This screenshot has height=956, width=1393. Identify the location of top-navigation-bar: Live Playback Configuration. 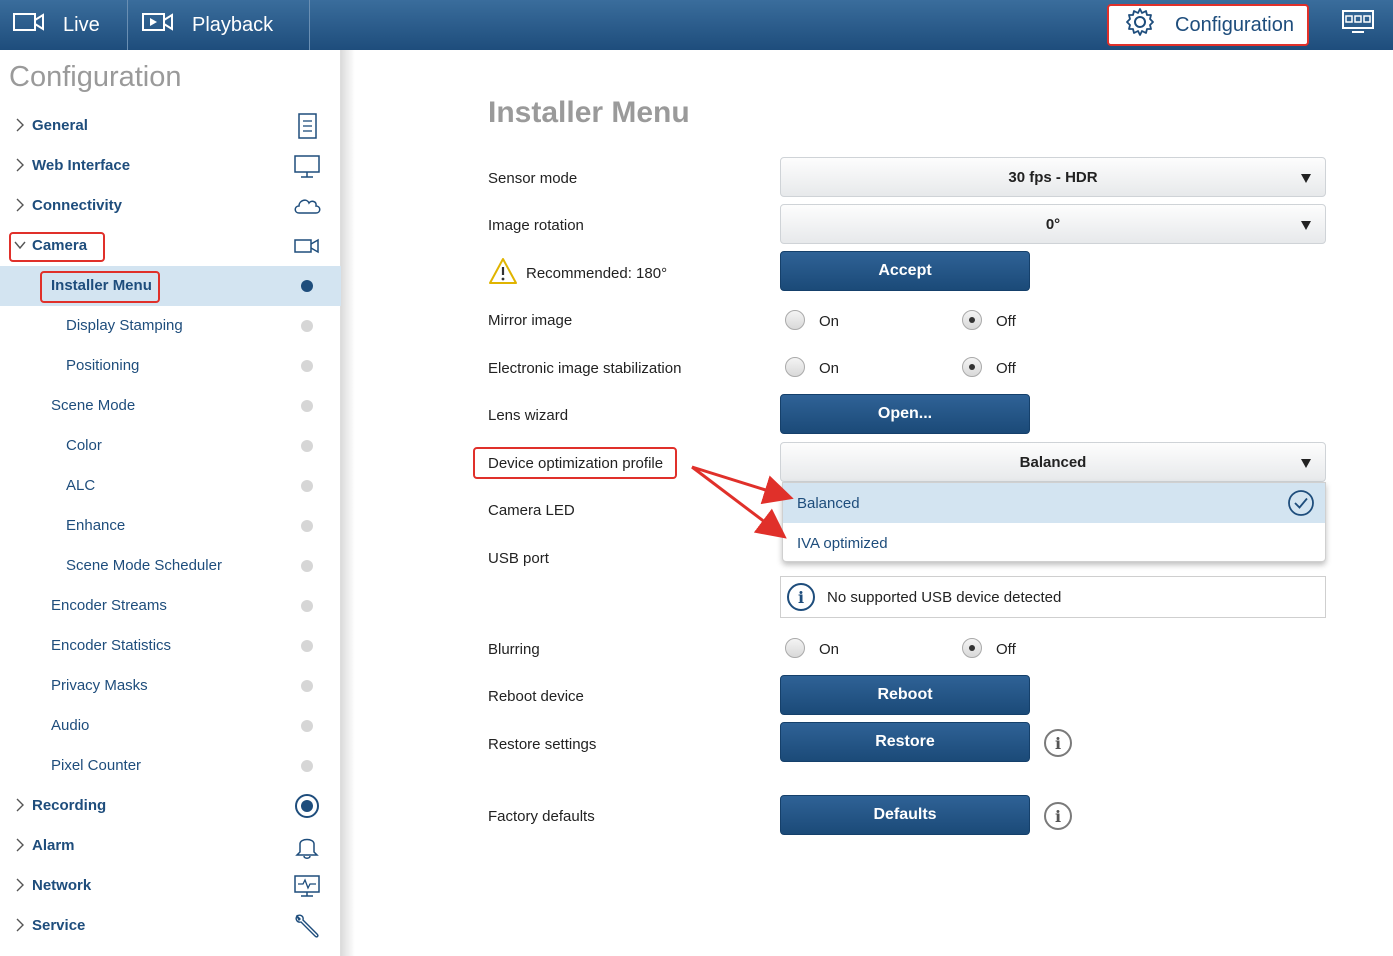
(696, 25).